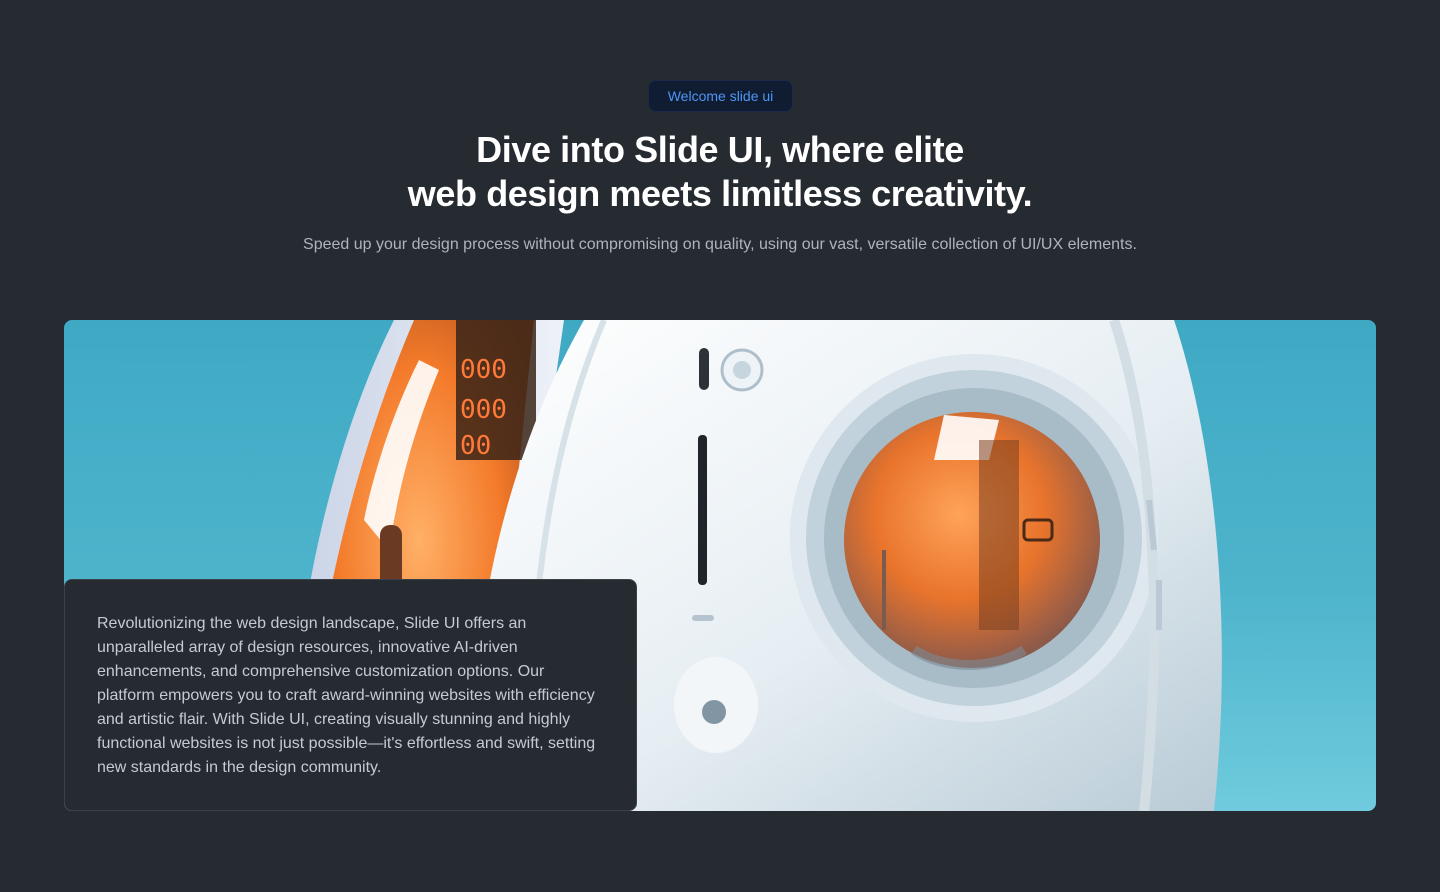 The image size is (1440, 892). Describe the element at coordinates (475, 446) in the screenshot. I see `svg-text: 00` at that location.